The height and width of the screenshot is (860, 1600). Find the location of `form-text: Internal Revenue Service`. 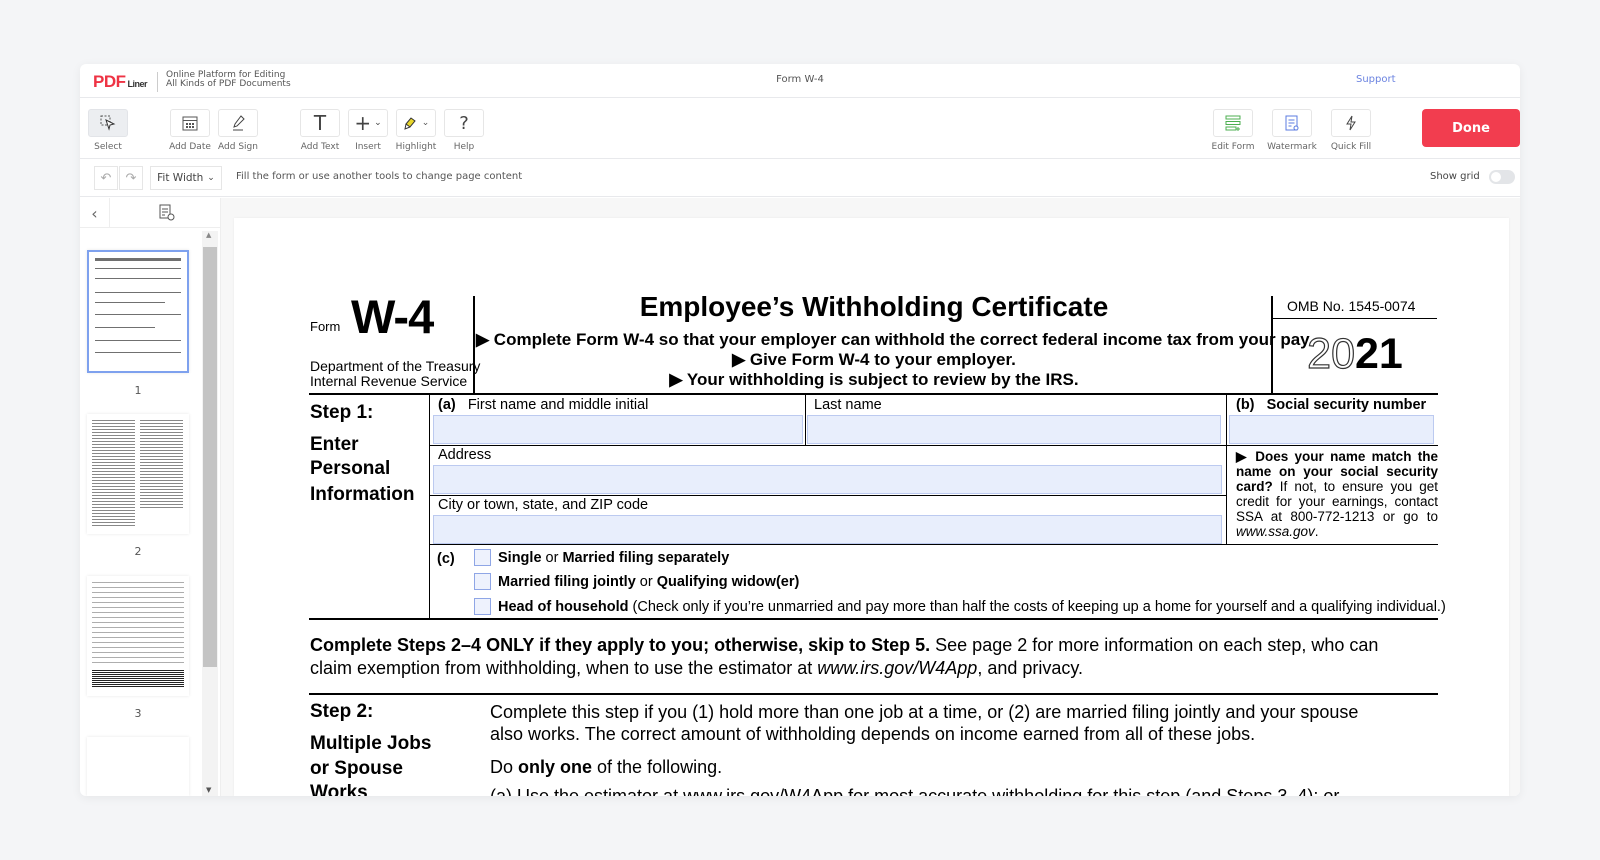

form-text: Internal Revenue Service is located at coordinates (389, 381).